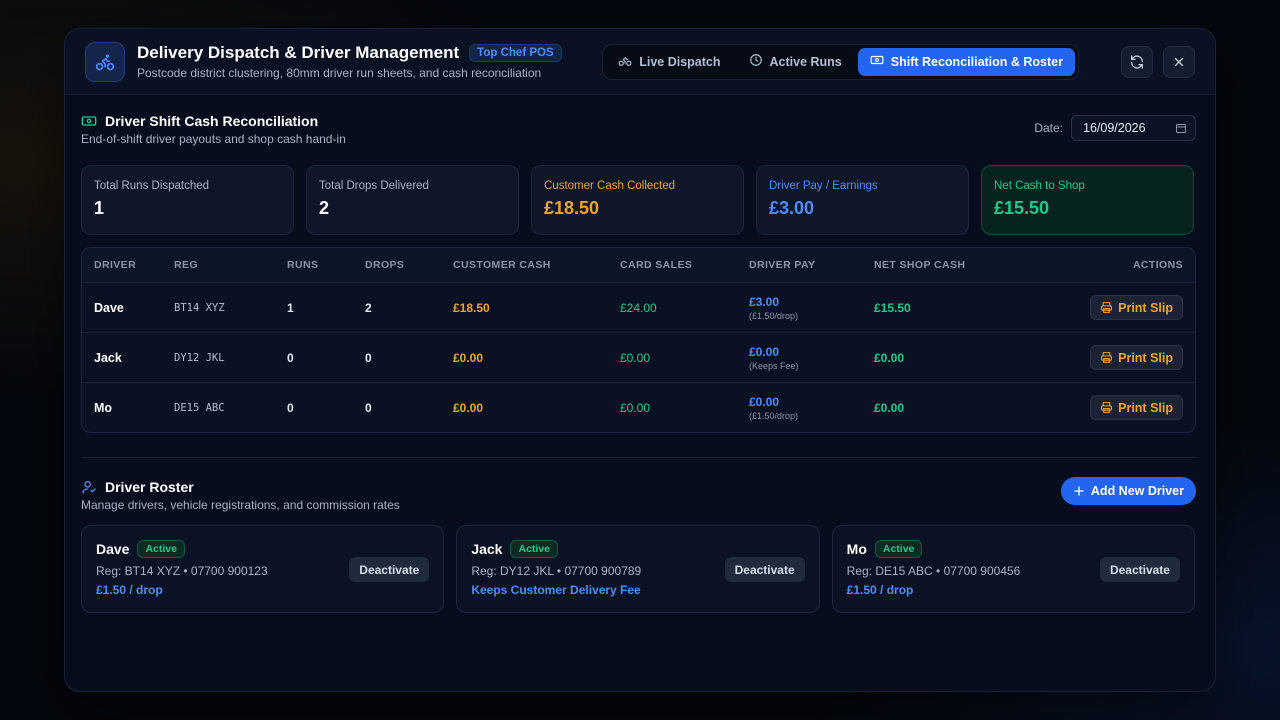 The image size is (1280, 720). I want to click on driver-pay-note: (Keeps Fee), so click(774, 365).